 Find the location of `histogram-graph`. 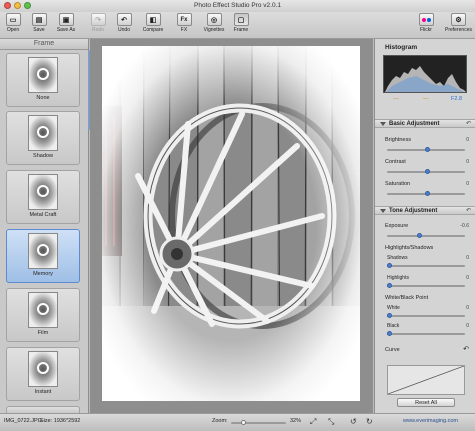

histogram-graph is located at coordinates (425, 74).